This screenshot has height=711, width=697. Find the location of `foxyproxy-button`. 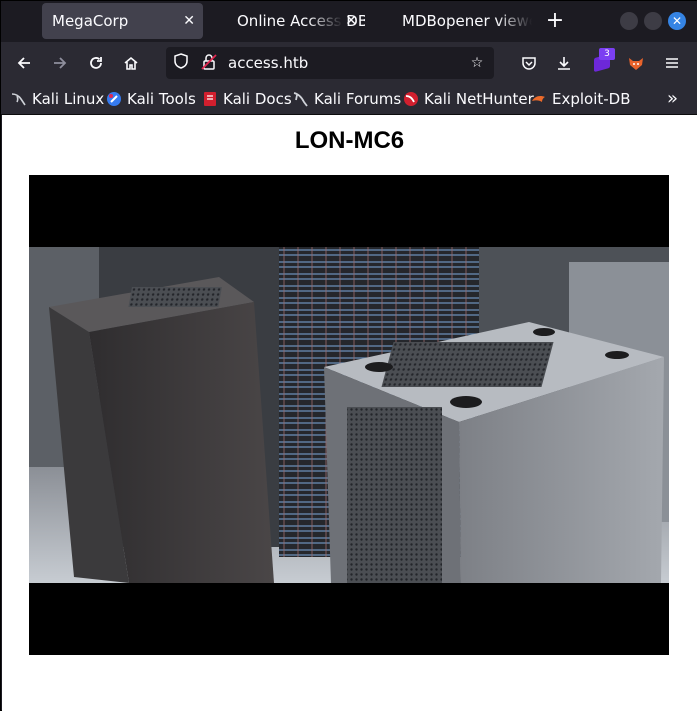

foxyproxy-button is located at coordinates (636, 63).